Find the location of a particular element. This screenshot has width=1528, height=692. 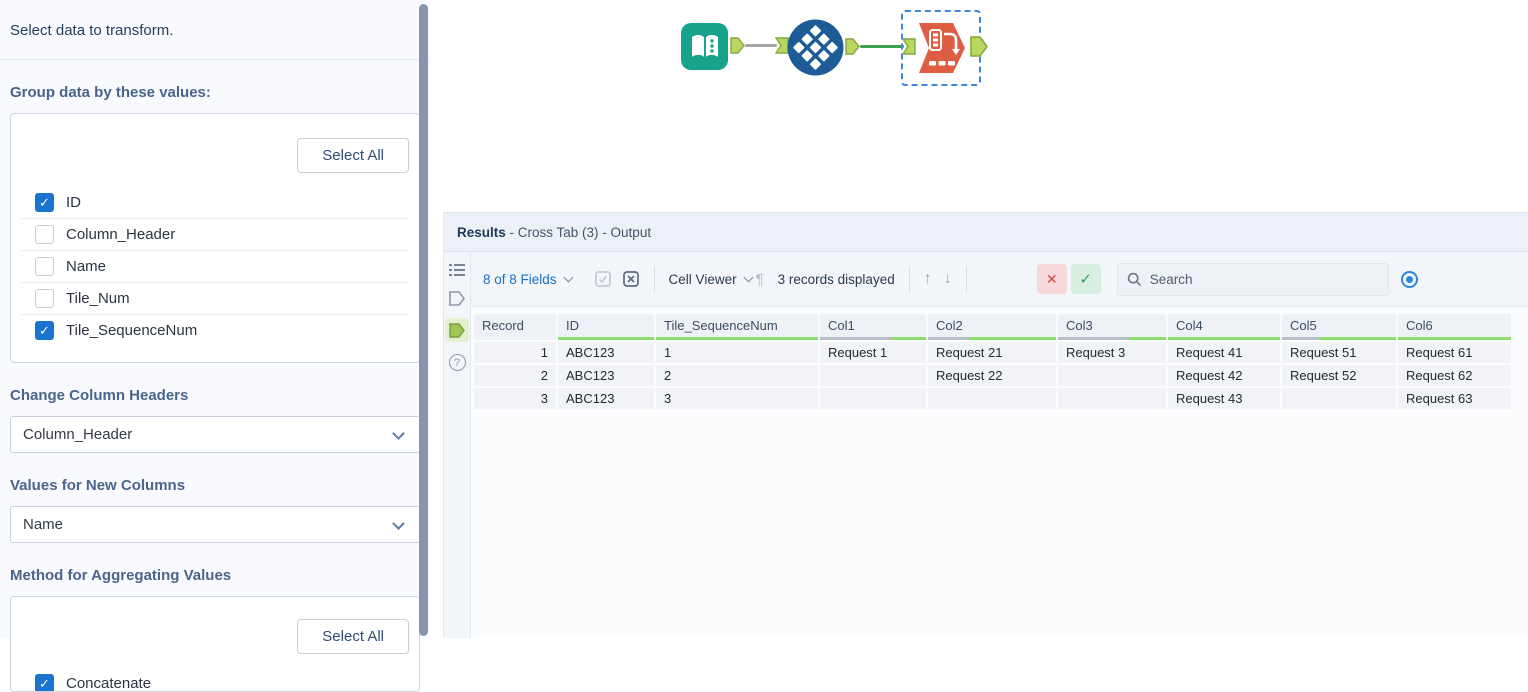

column-header: Record is located at coordinates (515, 327).